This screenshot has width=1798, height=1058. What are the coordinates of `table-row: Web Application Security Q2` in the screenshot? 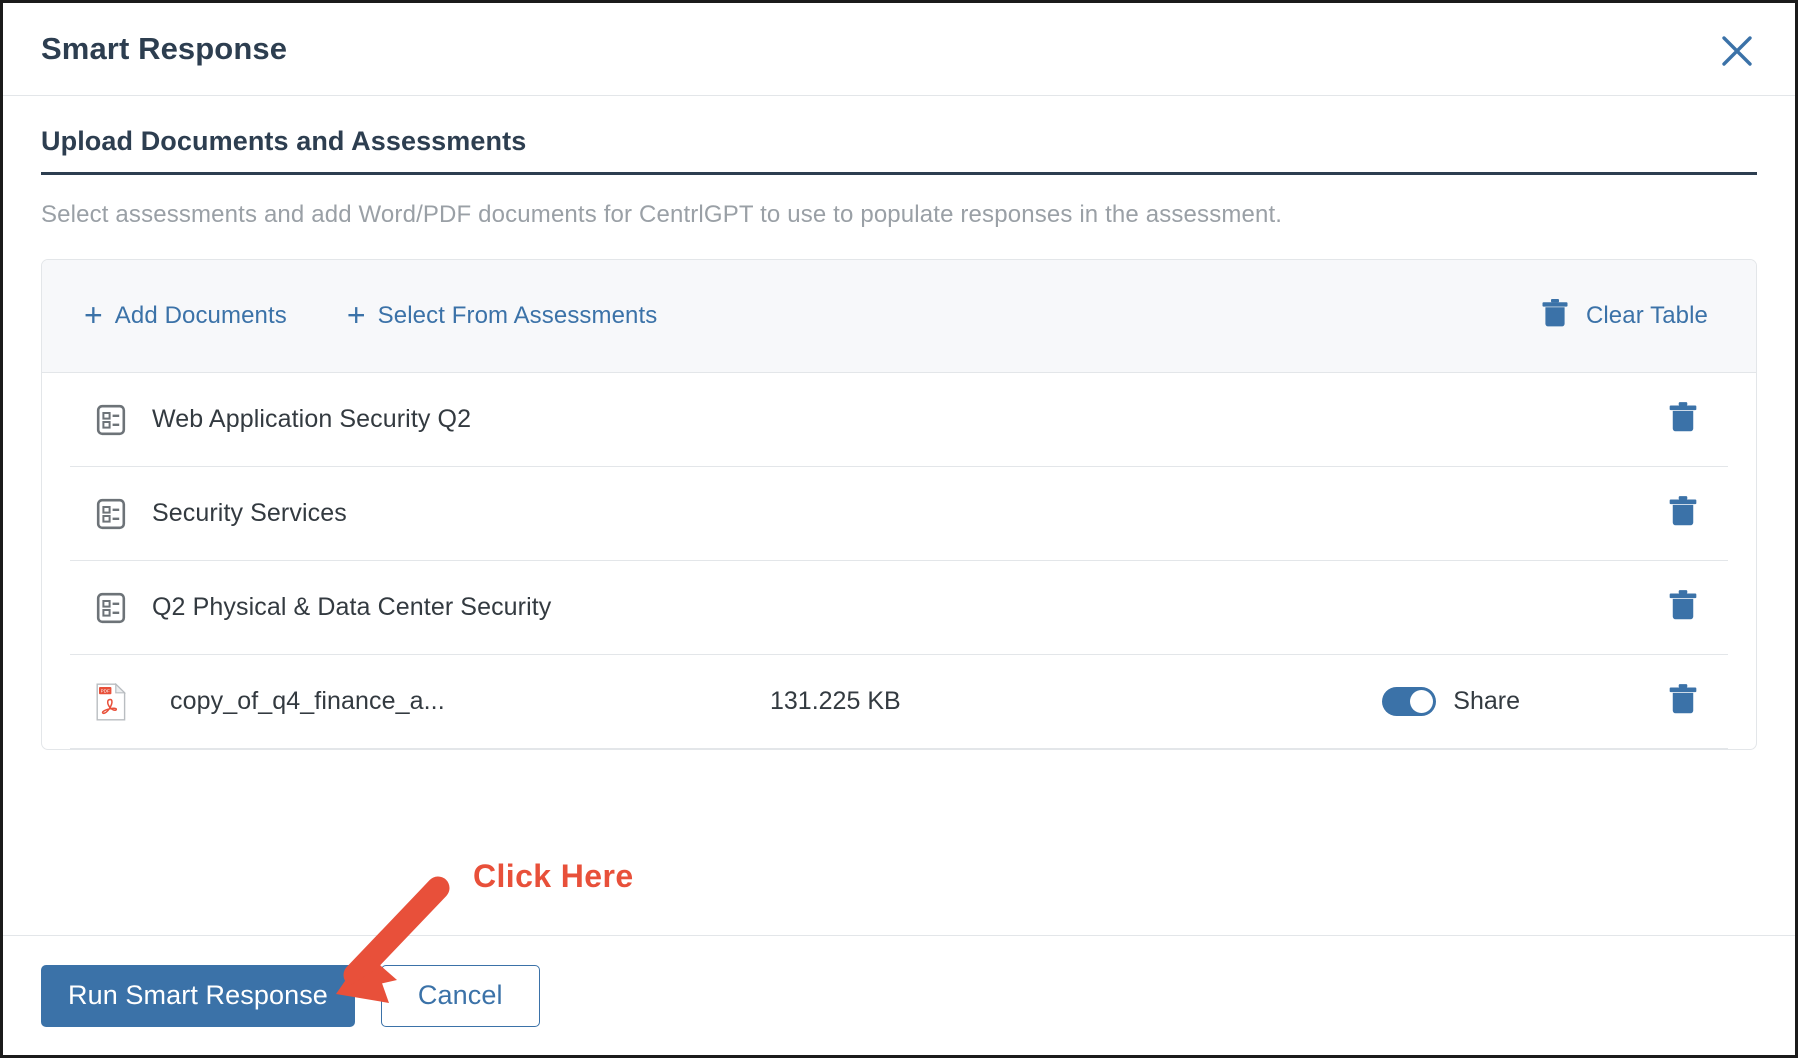 It's located at (899, 420).